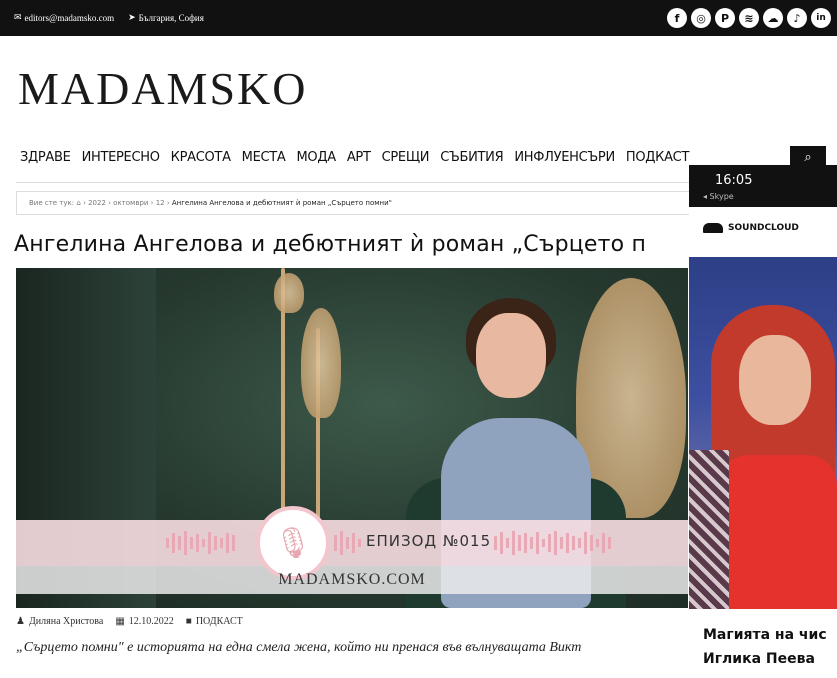  Describe the element at coordinates (564, 157) in the screenshot. I see `nav-item-influencers: ИНФЛУЕНСЪРИ` at that location.